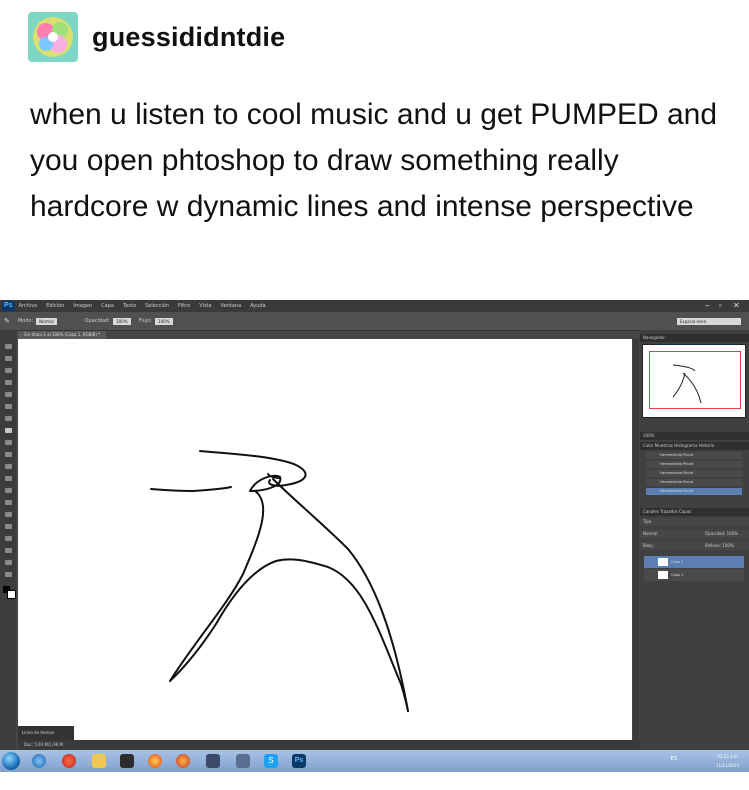  Describe the element at coordinates (8, 370) in the screenshot. I see `lasso-tool-icon` at that location.